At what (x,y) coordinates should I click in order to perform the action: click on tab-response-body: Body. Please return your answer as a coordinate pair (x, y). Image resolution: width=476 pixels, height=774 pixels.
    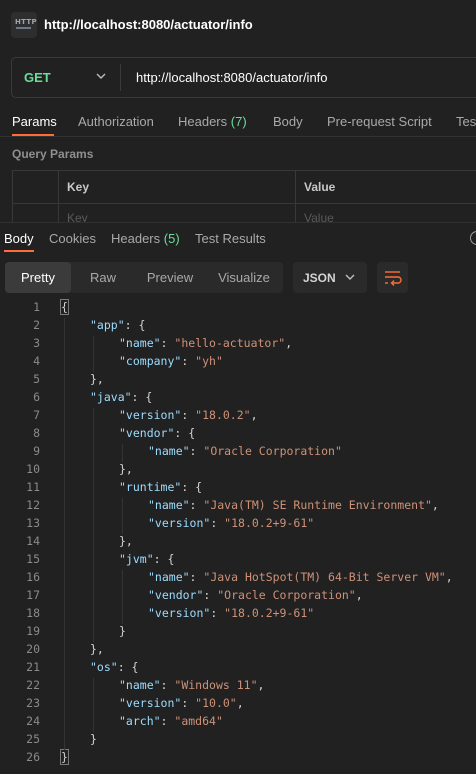
    Looking at the image, I should click on (19, 238).